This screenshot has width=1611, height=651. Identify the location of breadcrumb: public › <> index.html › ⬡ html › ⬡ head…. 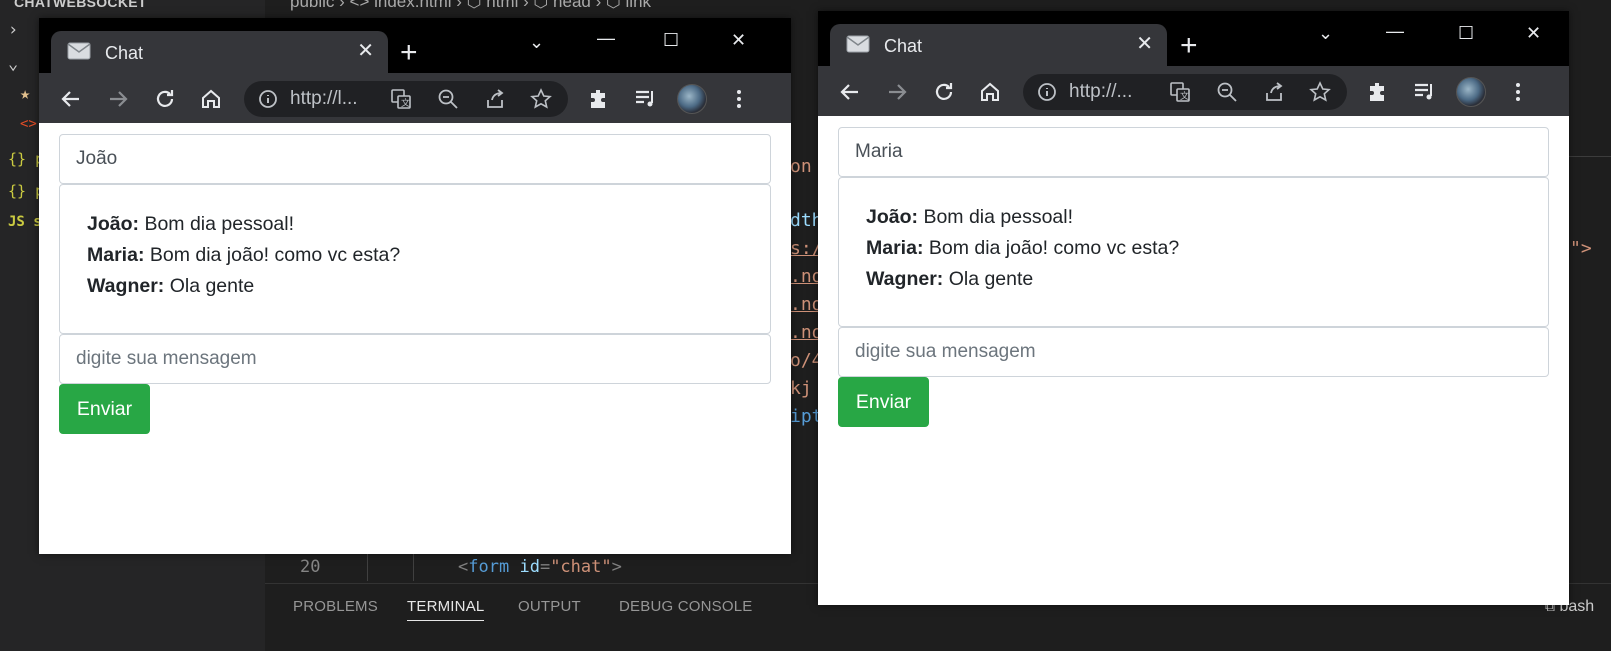
(471, 5).